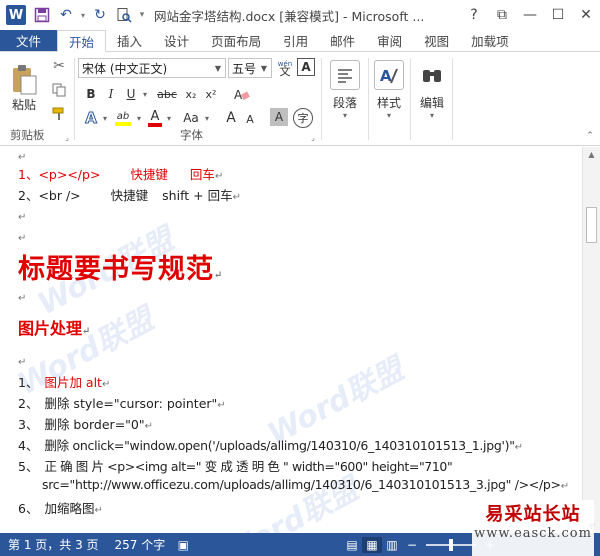  Describe the element at coordinates (124, 15) in the screenshot. I see `print-preview-icon` at that location.